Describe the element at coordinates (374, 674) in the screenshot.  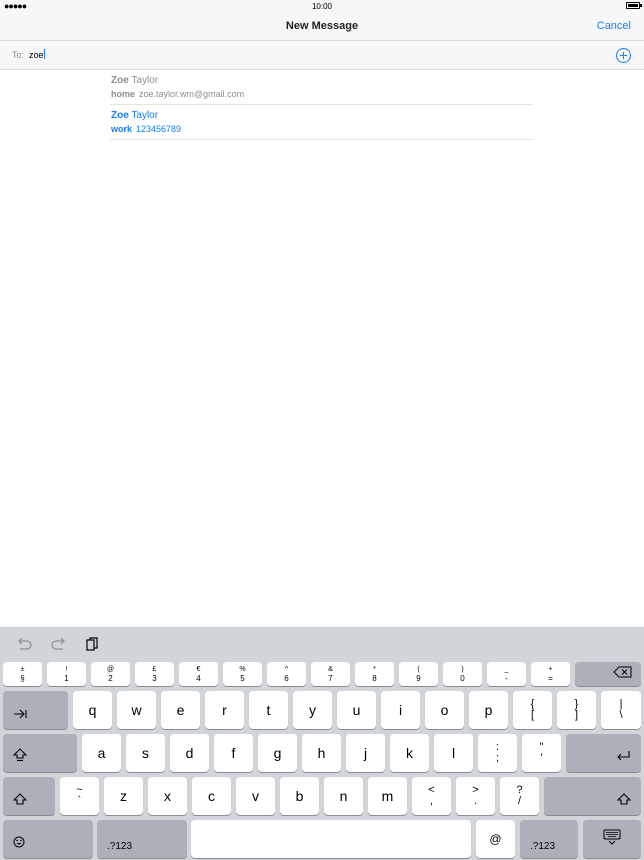
I see `key-8: * 8` at that location.